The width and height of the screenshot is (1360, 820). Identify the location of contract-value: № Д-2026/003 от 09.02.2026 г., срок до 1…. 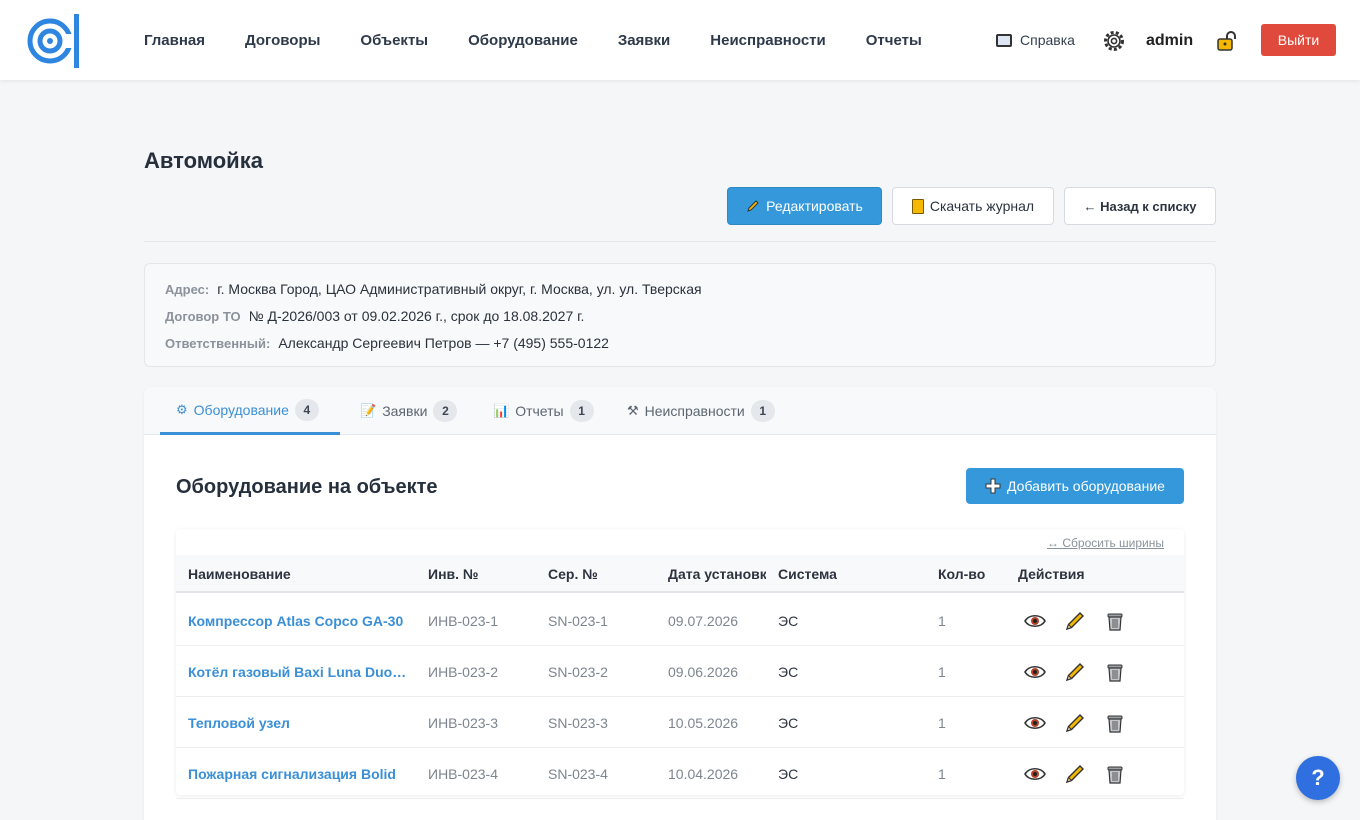
(416, 316).